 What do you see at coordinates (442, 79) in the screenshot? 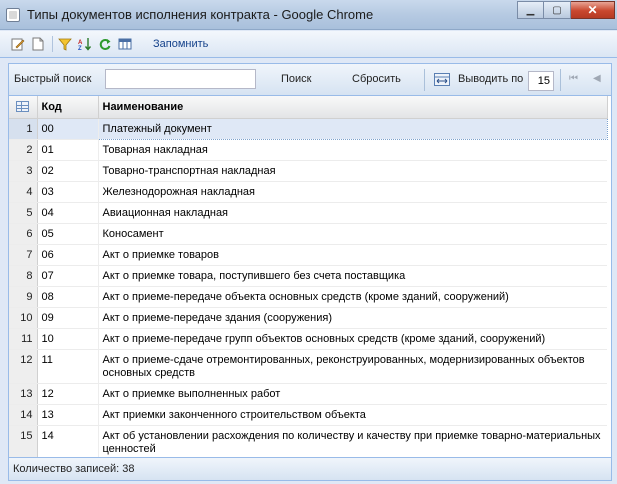
I see `column-settings-icon` at bounding box center [442, 79].